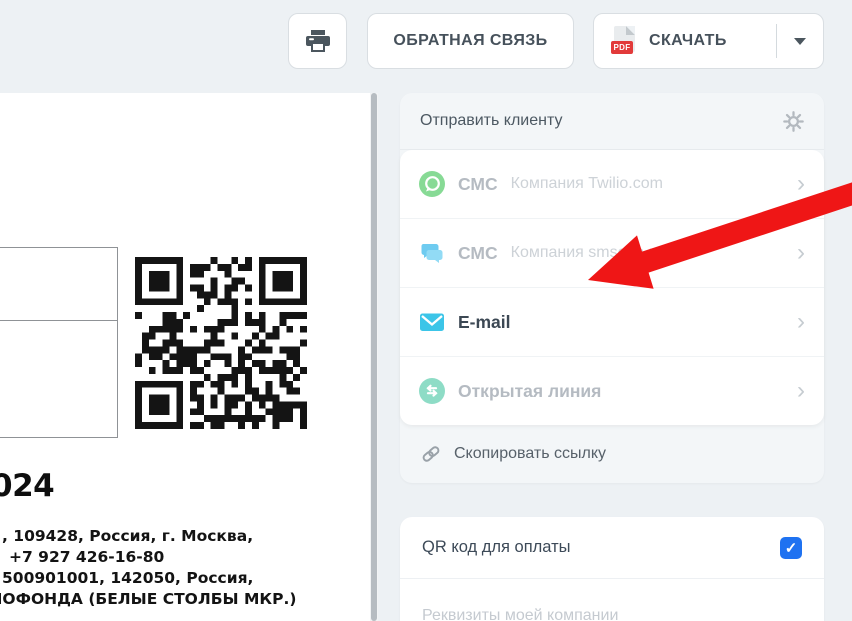  Describe the element at coordinates (491, 120) in the screenshot. I see `panel-title: Отправить клиенту` at that location.